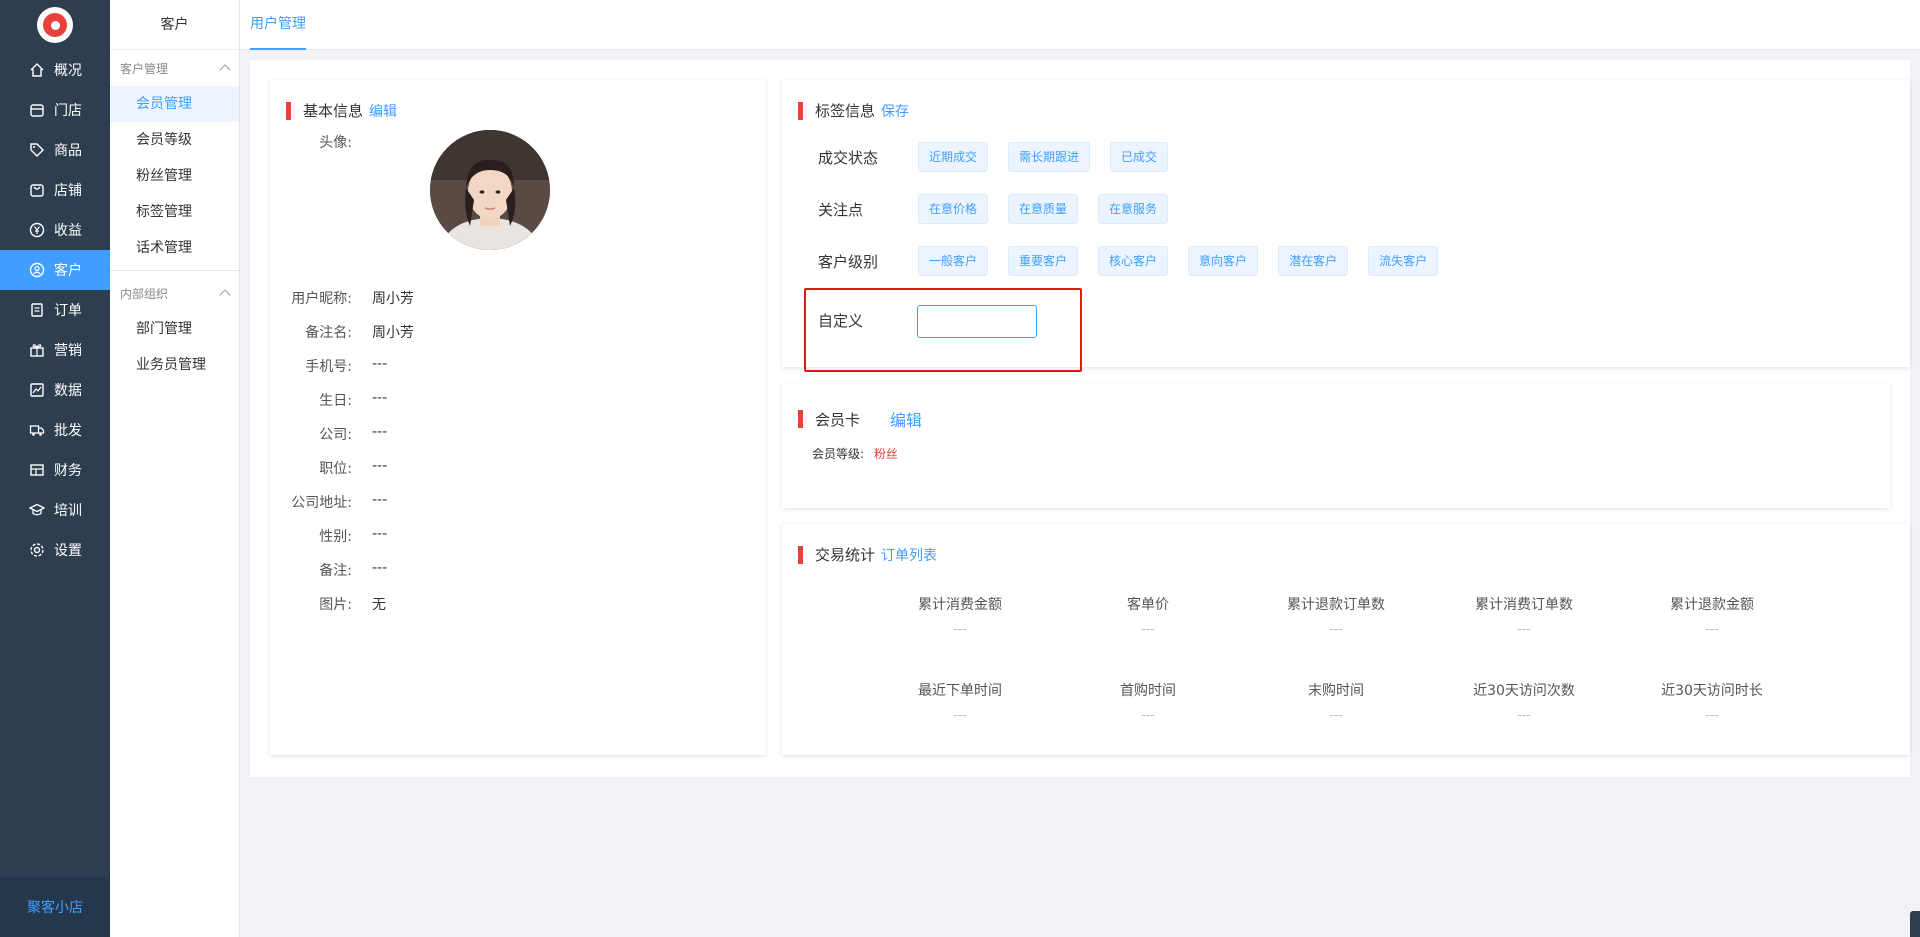 The height and width of the screenshot is (937, 1920). What do you see at coordinates (55, 390) in the screenshot?
I see `nav-item-data: 数据` at bounding box center [55, 390].